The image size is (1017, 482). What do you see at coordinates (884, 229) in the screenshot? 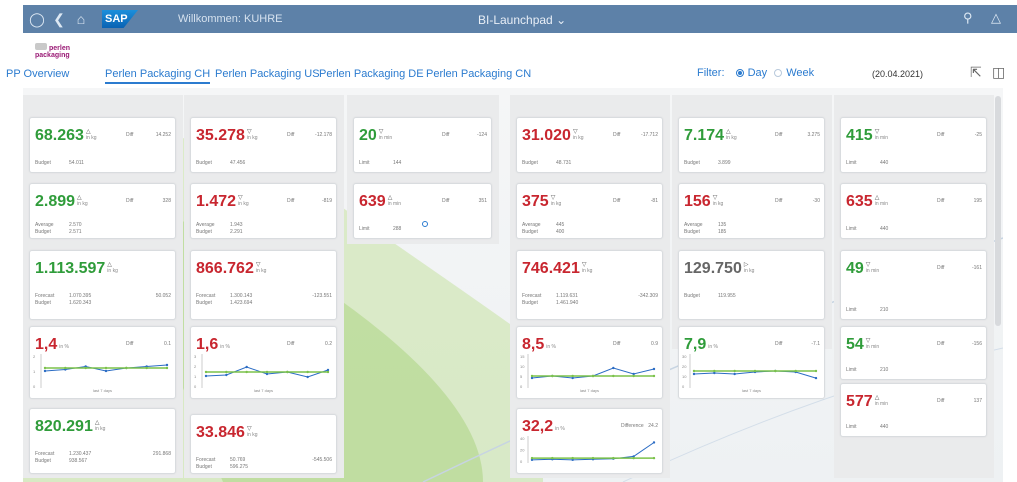
I see `row-value: 440` at bounding box center [884, 229].